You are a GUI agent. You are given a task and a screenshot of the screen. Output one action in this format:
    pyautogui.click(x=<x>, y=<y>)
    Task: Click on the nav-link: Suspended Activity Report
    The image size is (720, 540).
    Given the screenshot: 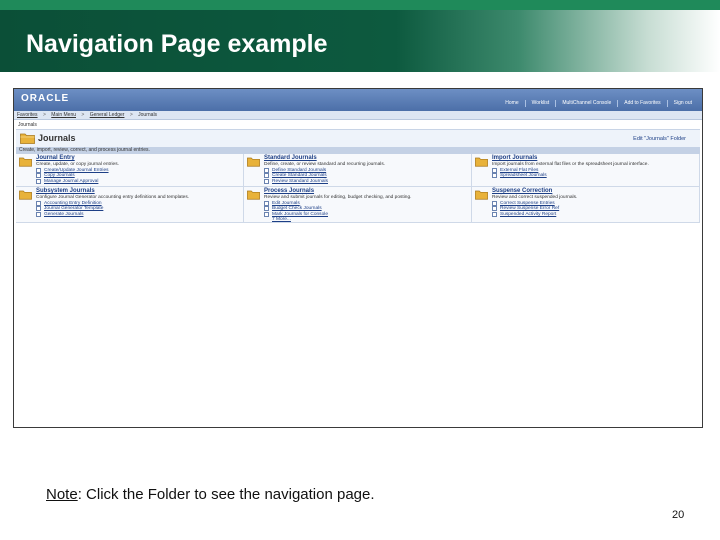 What is the action you would take?
    pyautogui.click(x=595, y=215)
    